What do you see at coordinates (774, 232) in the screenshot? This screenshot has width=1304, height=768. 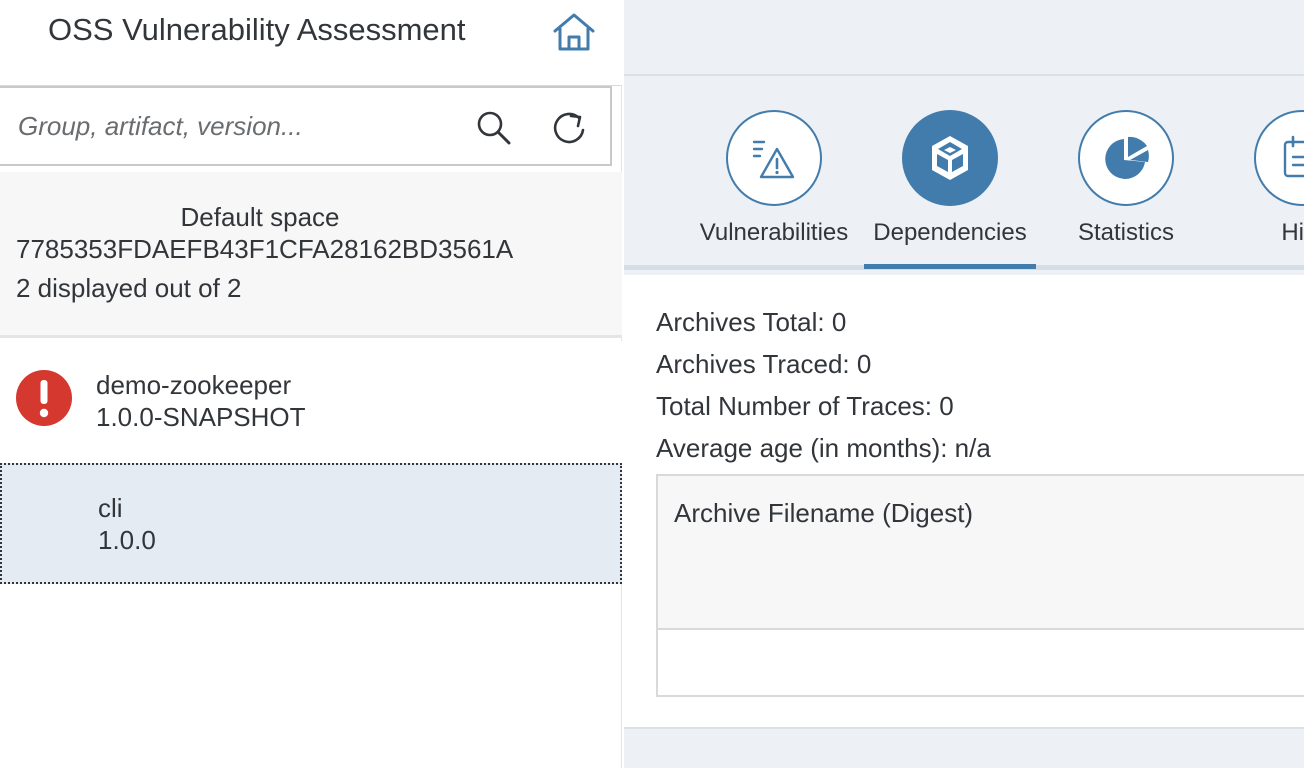 I see `tab-label: Vulnerabilities` at bounding box center [774, 232].